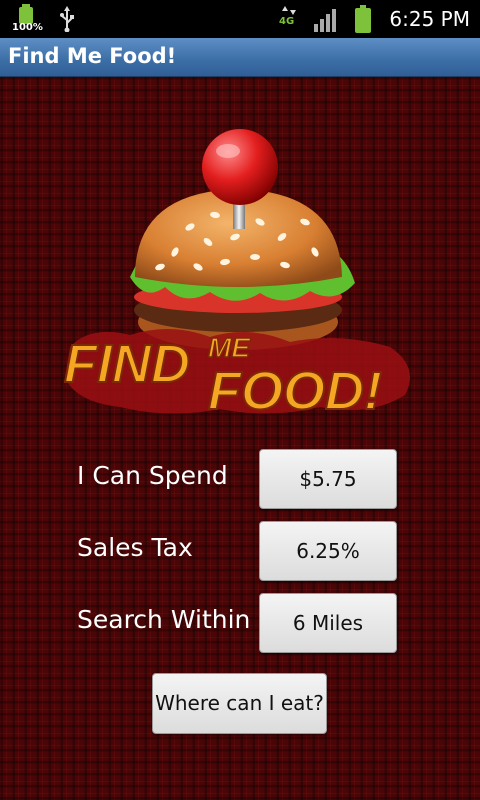 The image size is (480, 800). What do you see at coordinates (27, 27) in the screenshot?
I see `battery-percent: 100%` at bounding box center [27, 27].